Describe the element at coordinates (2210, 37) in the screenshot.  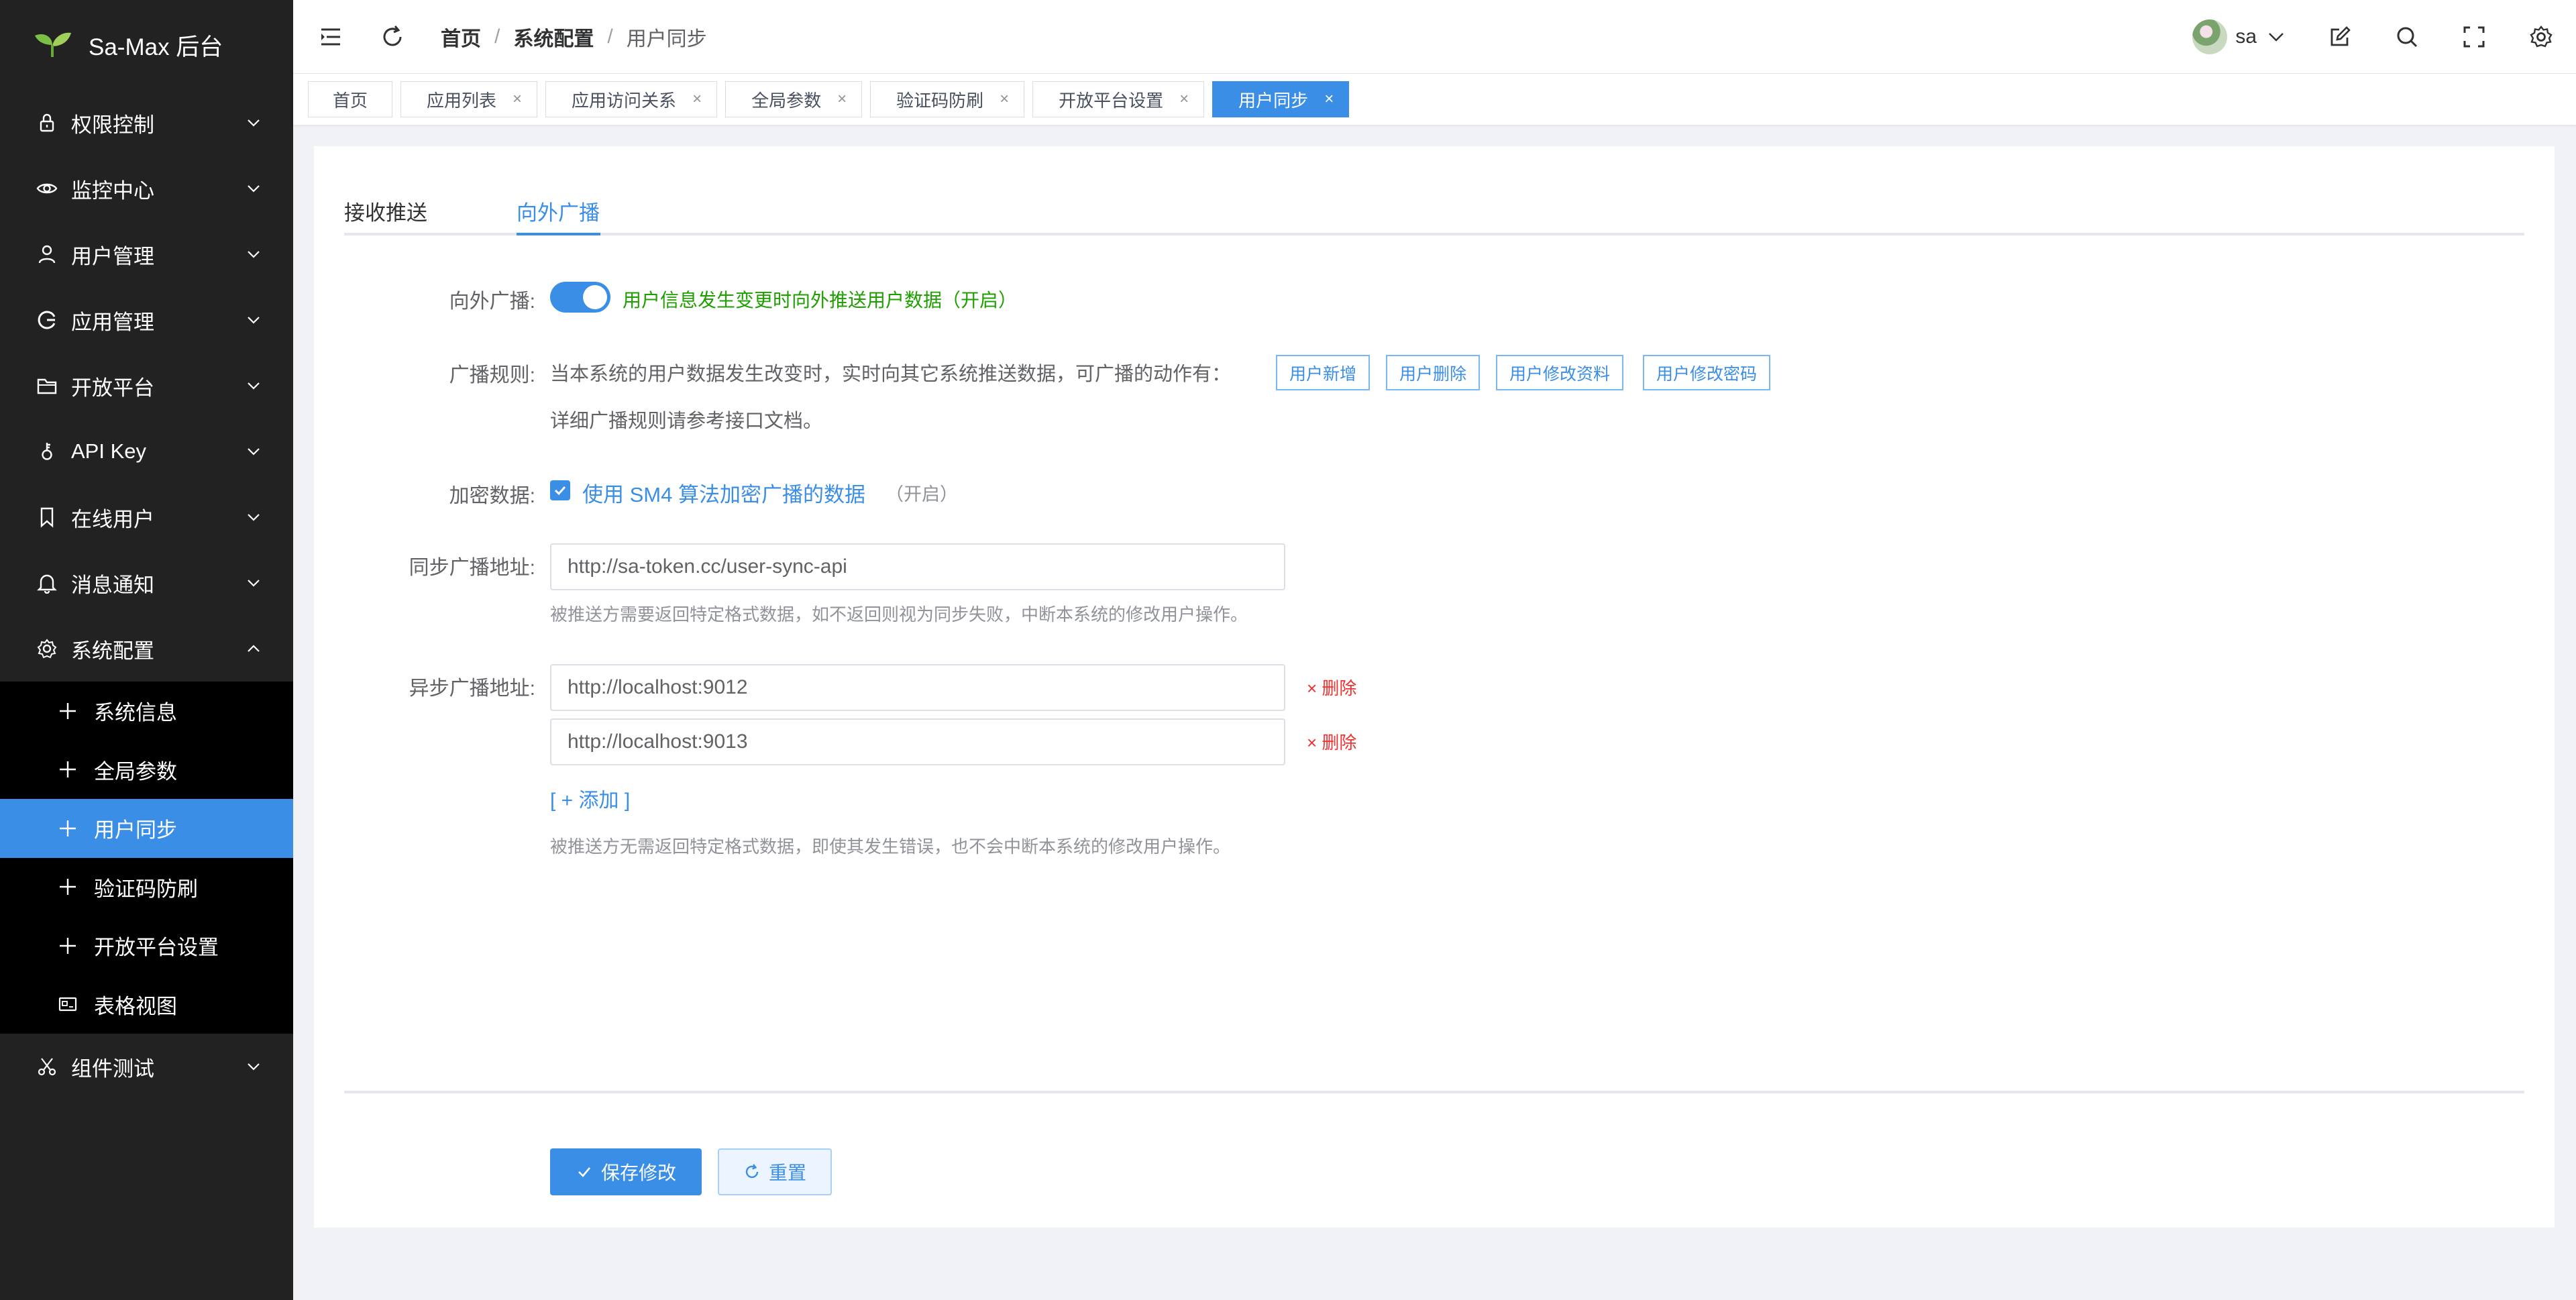
I see `avatar` at that location.